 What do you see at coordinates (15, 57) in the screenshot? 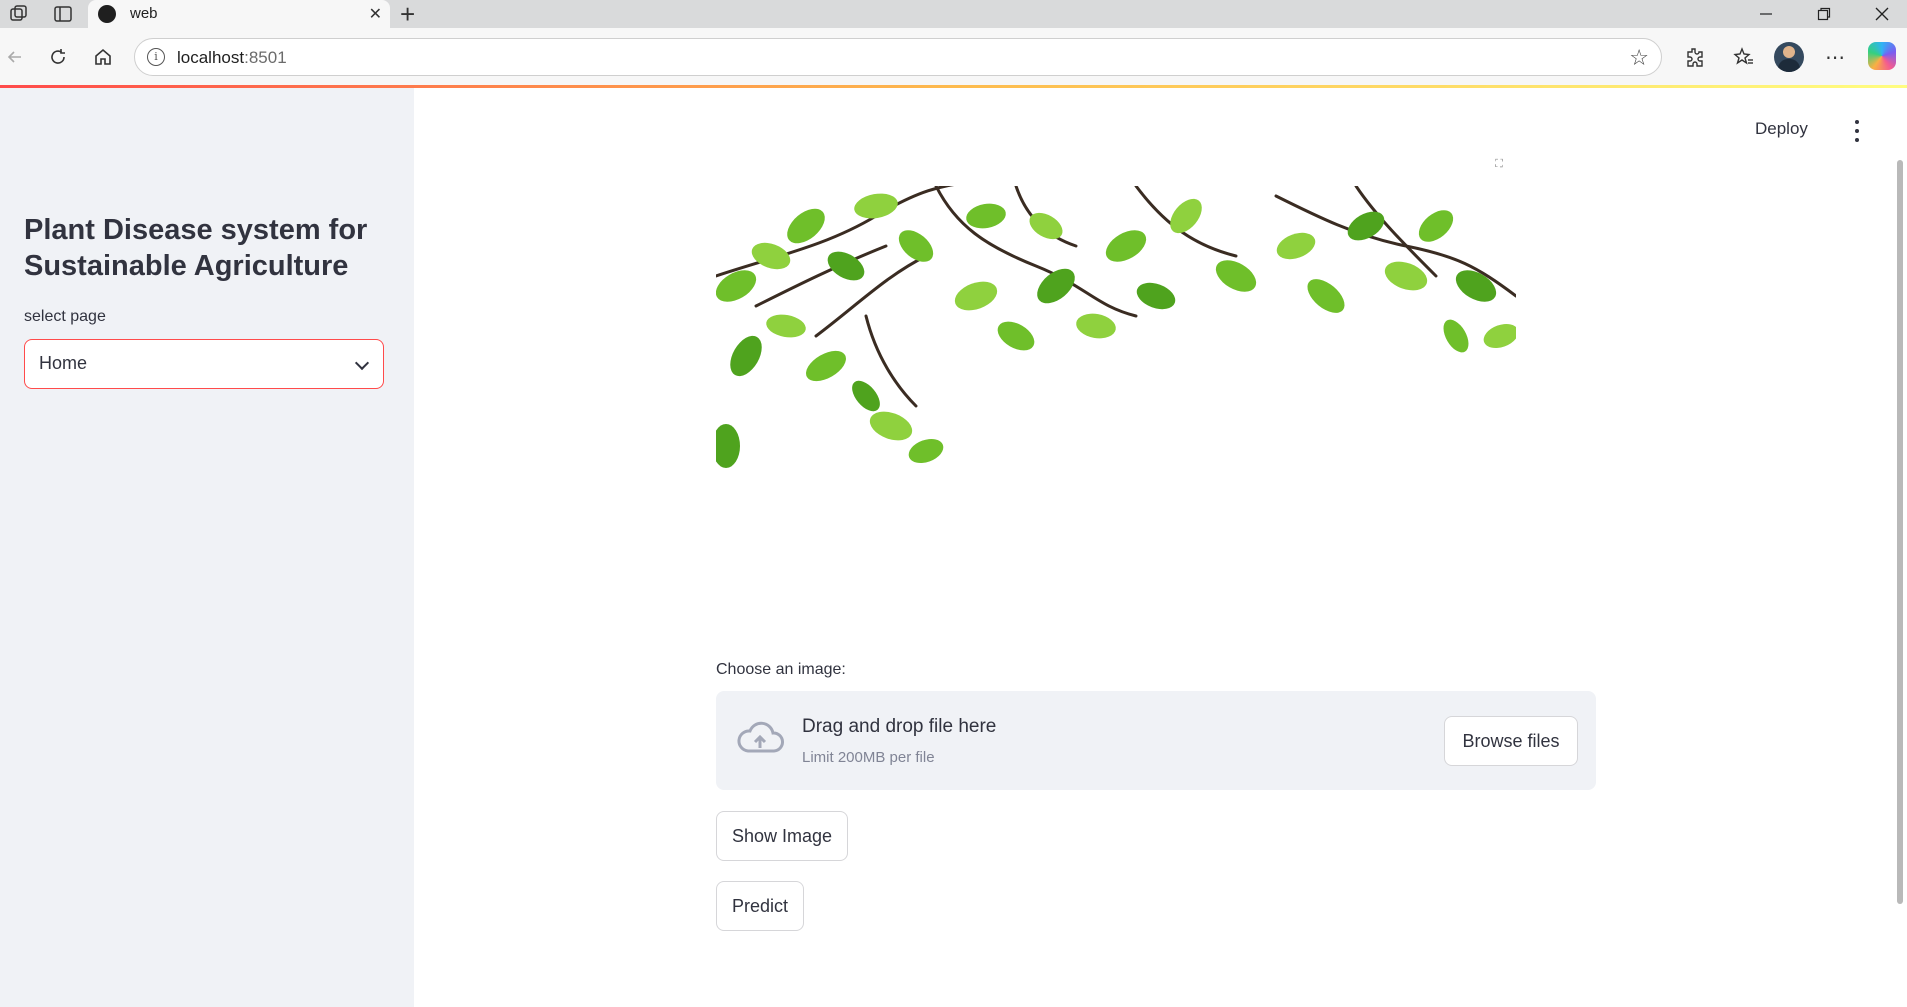
I see `back-icon` at bounding box center [15, 57].